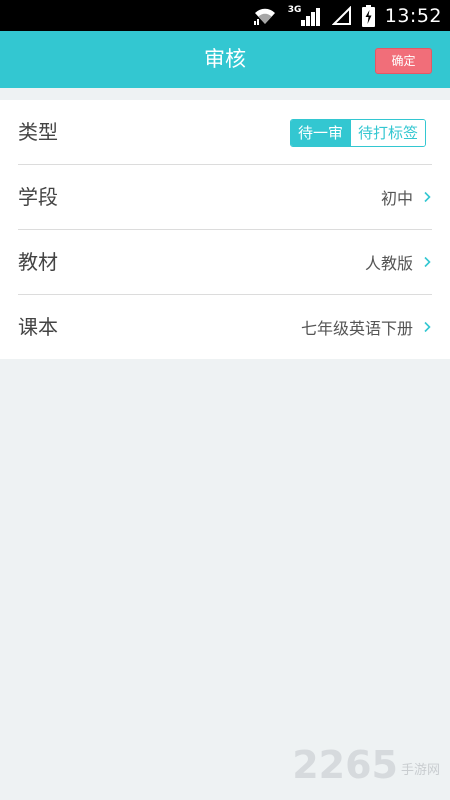  Describe the element at coordinates (225, 132) in the screenshot. I see `type-row: 类型 待一审 待打标签` at that location.